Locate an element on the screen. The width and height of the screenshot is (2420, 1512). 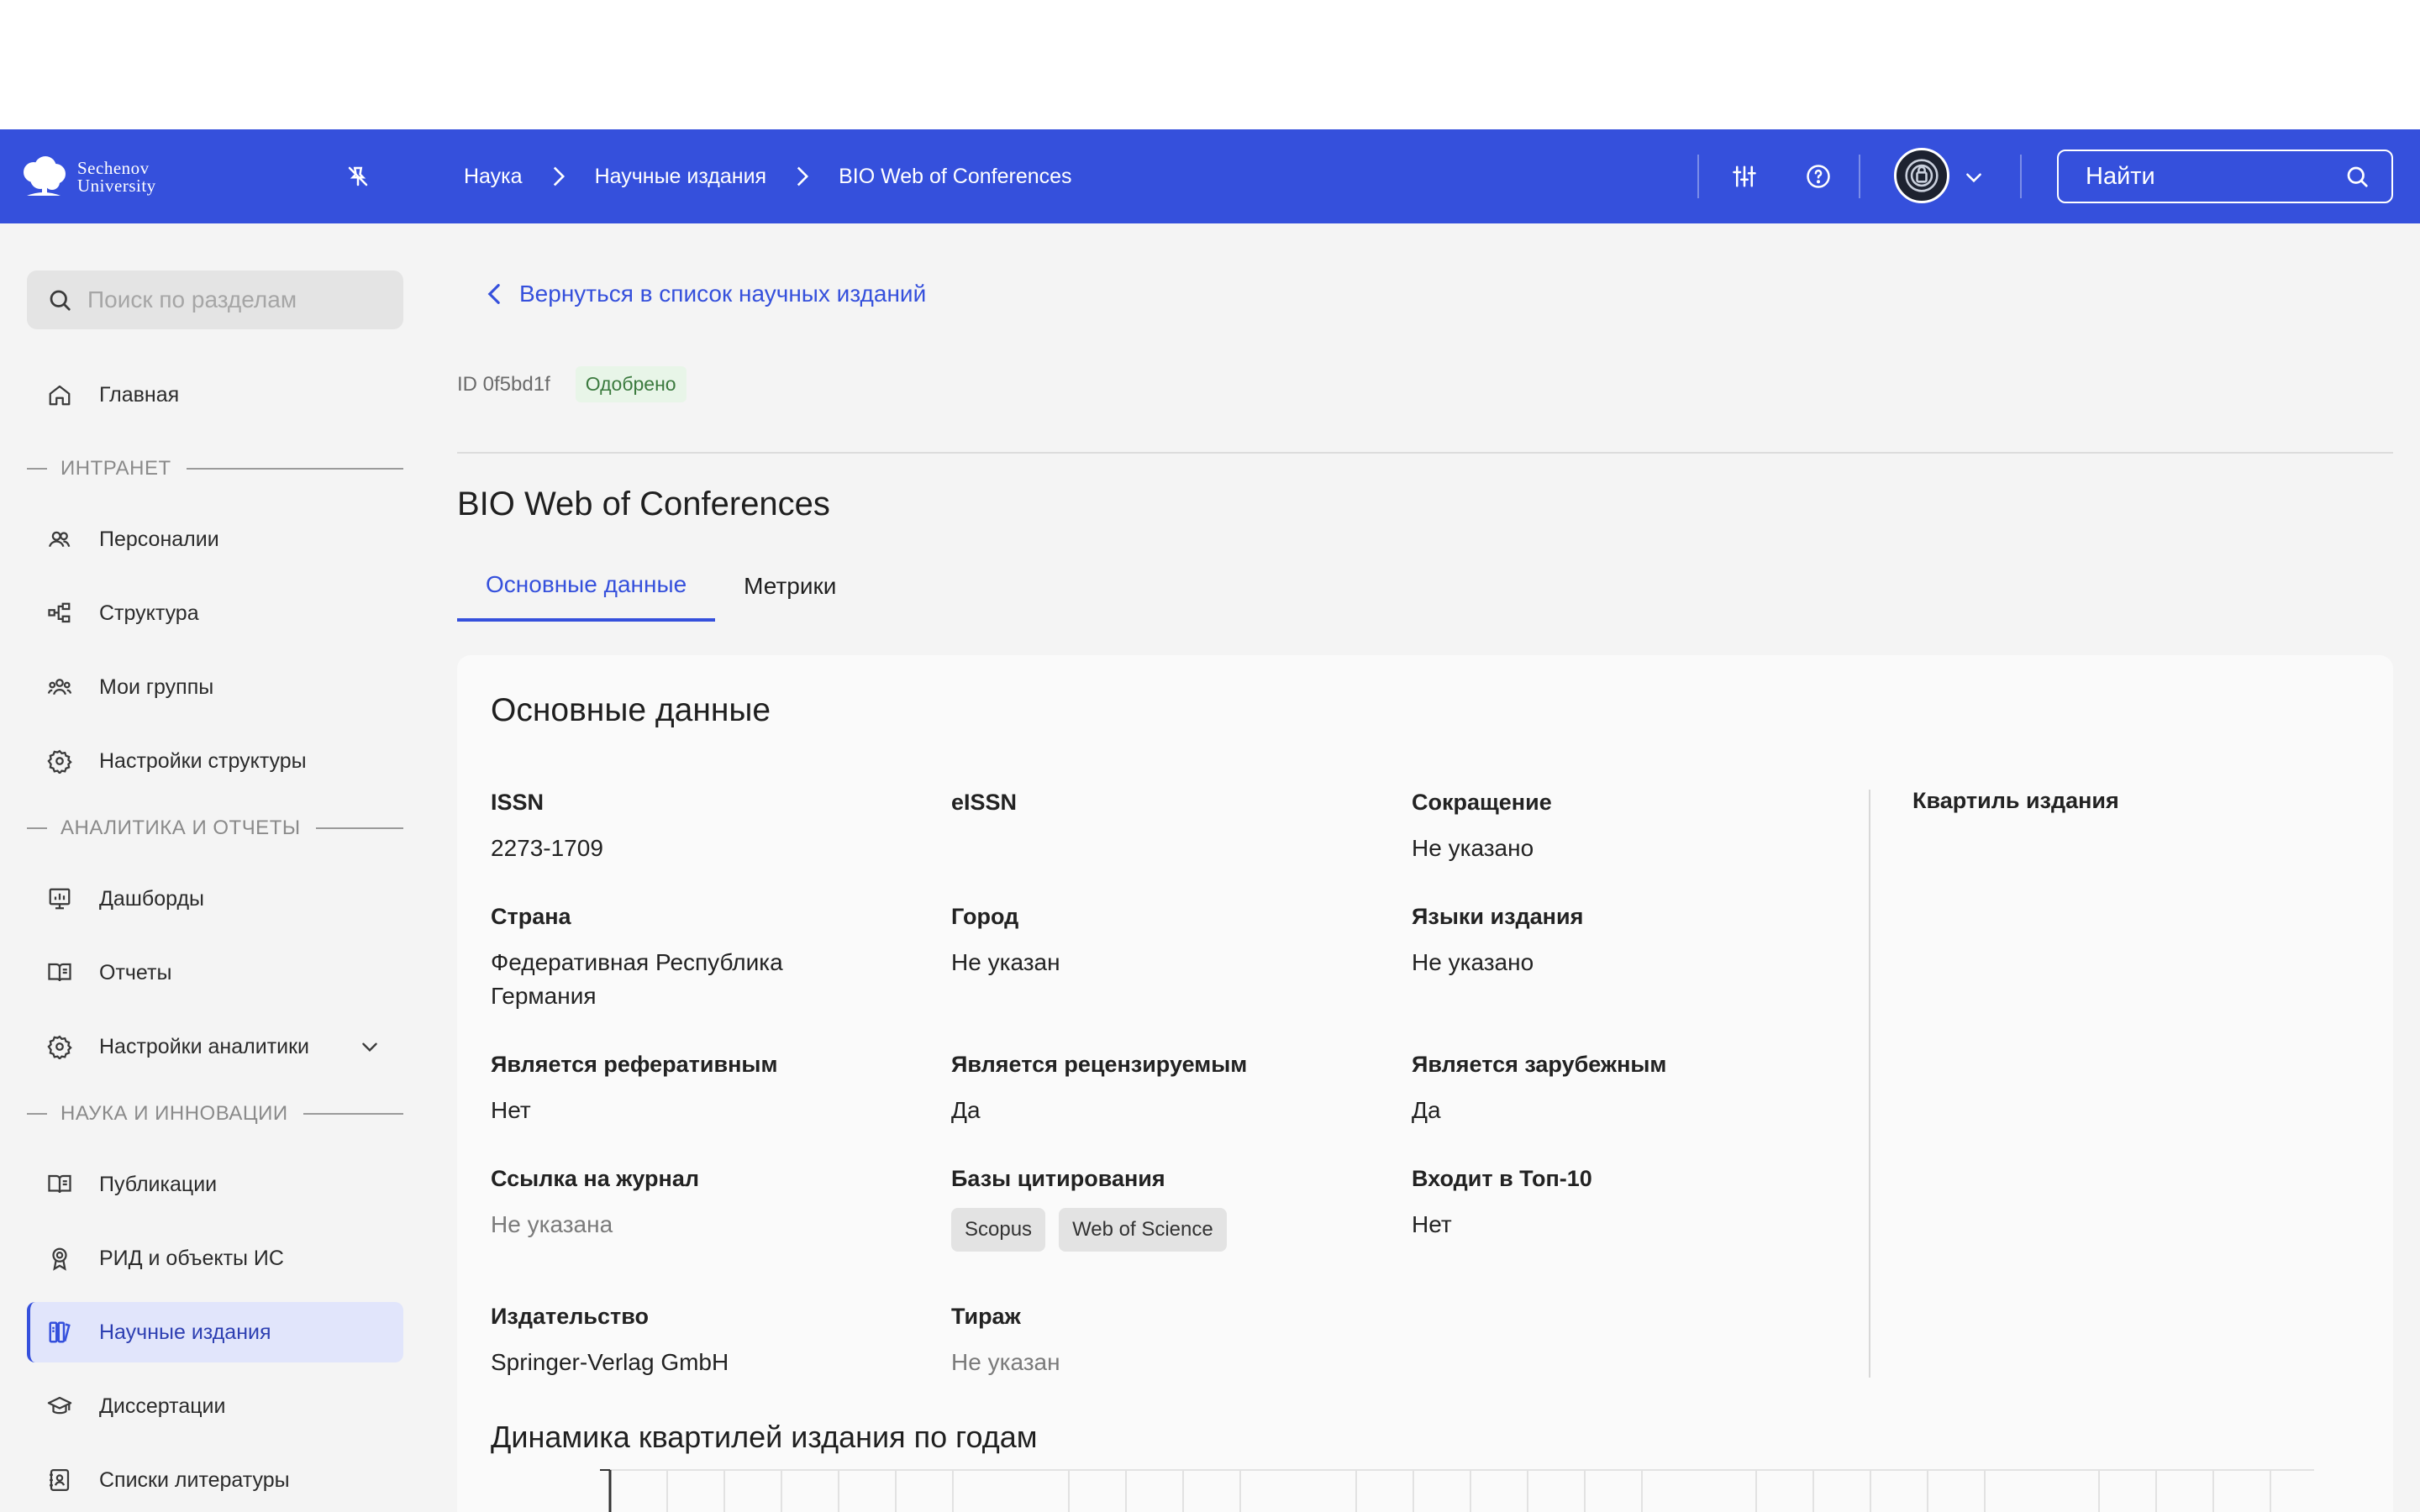
sidebar-item-reports: Отчеты is located at coordinates (215, 972).